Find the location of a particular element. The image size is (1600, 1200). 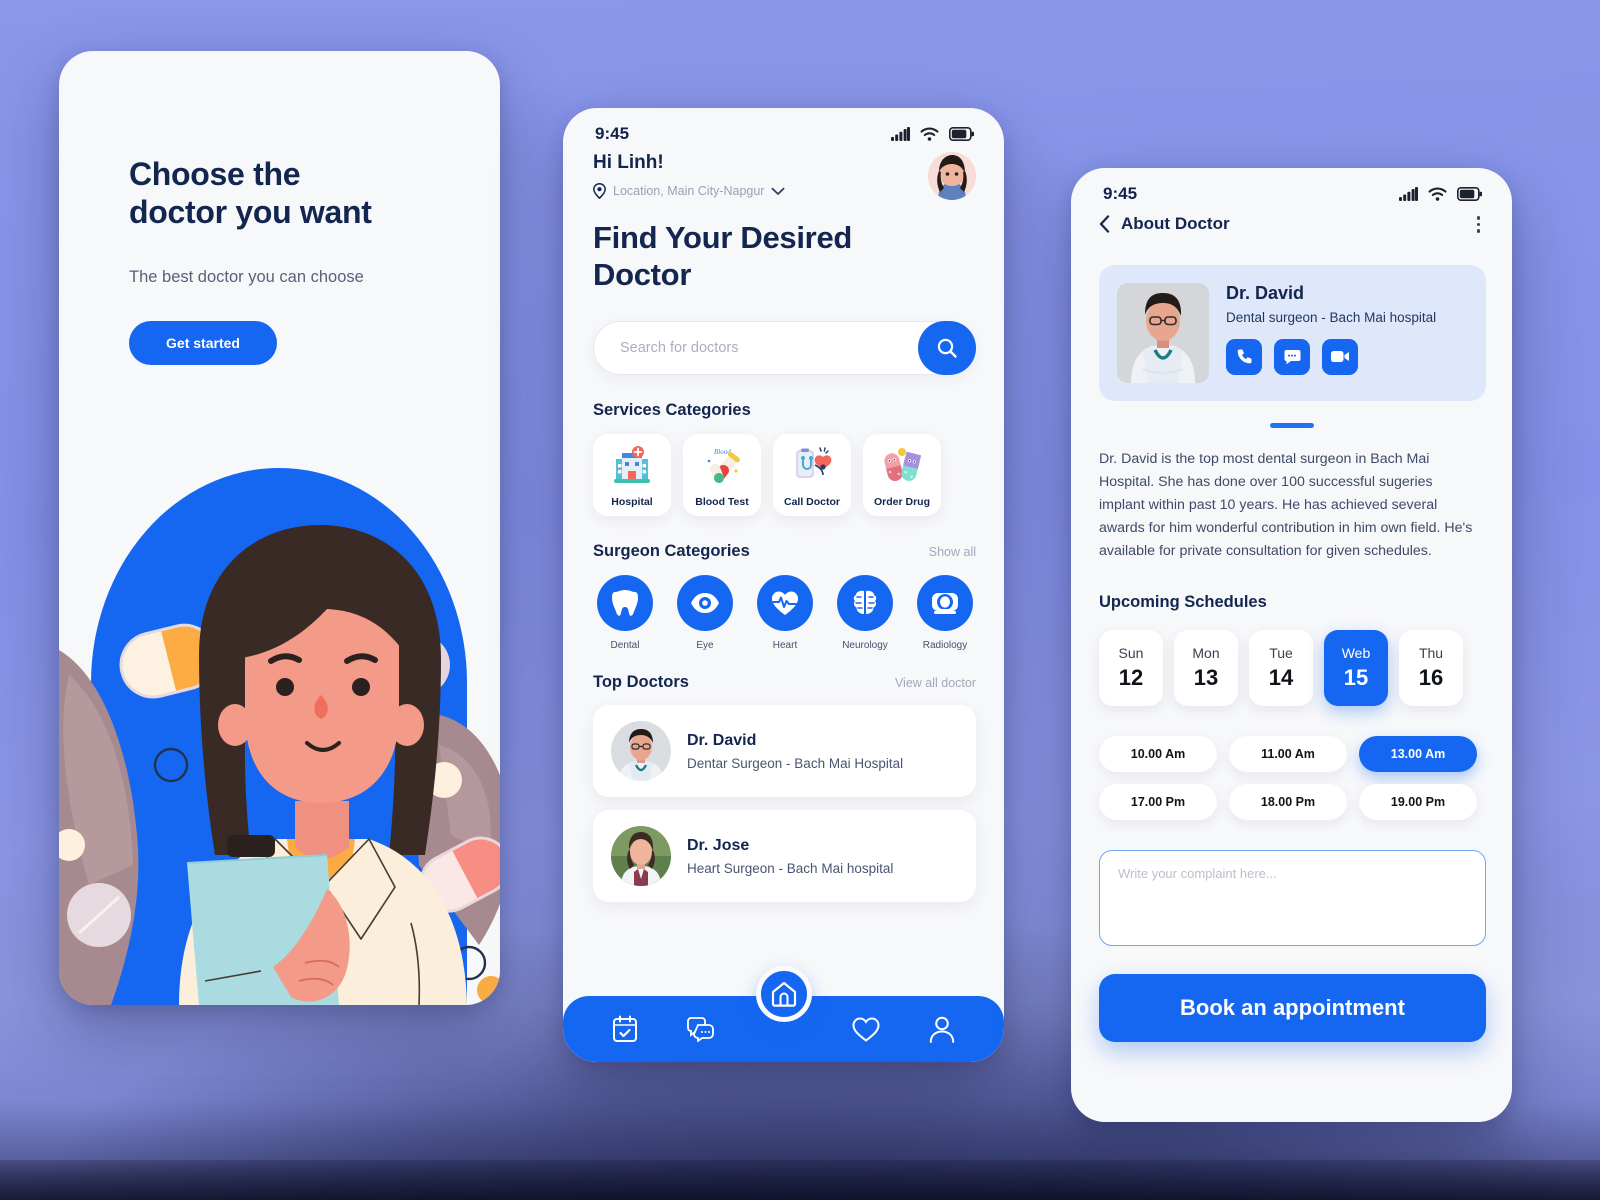

back-nav-group: About Doctor is located at coordinates (1164, 224).